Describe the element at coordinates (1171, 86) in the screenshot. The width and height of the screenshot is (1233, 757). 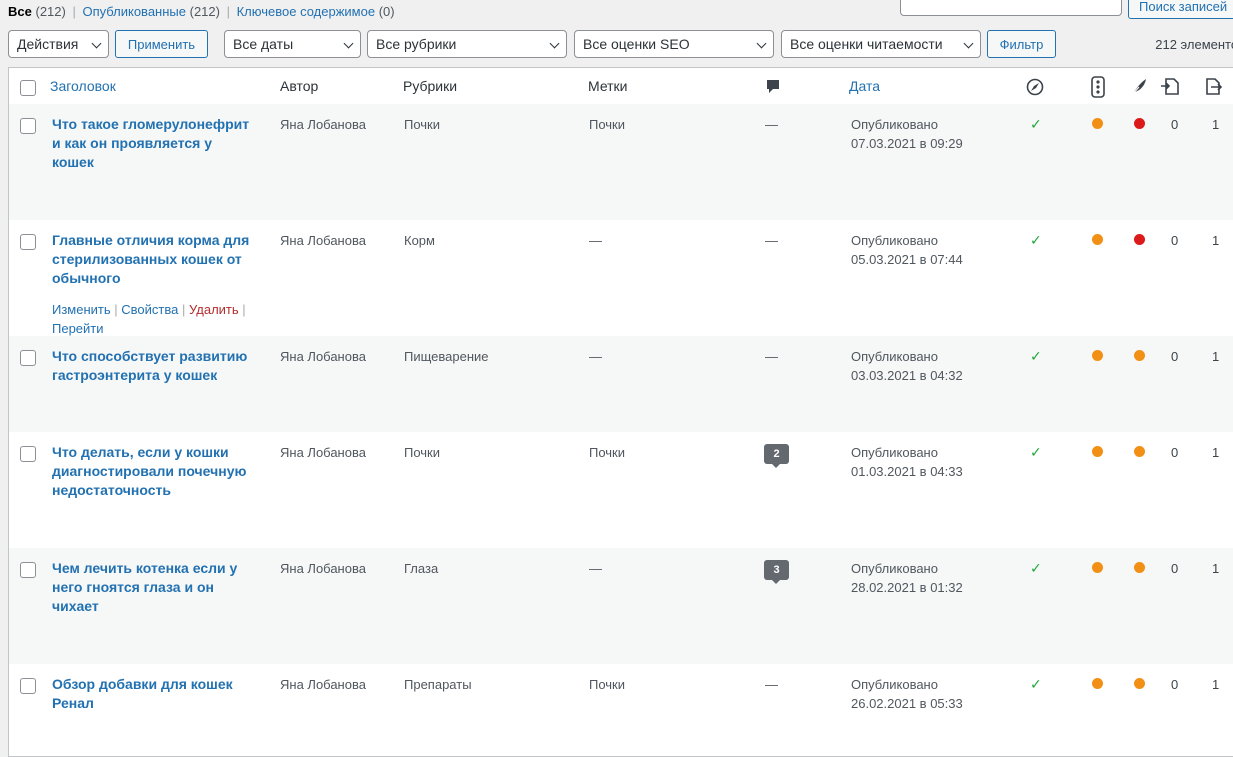
I see `incoming-links-icon` at that location.